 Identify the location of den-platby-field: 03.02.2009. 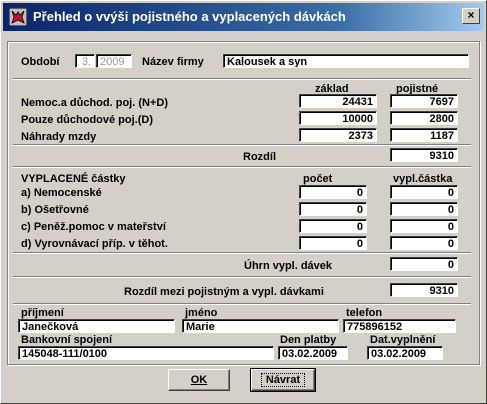
(313, 353).